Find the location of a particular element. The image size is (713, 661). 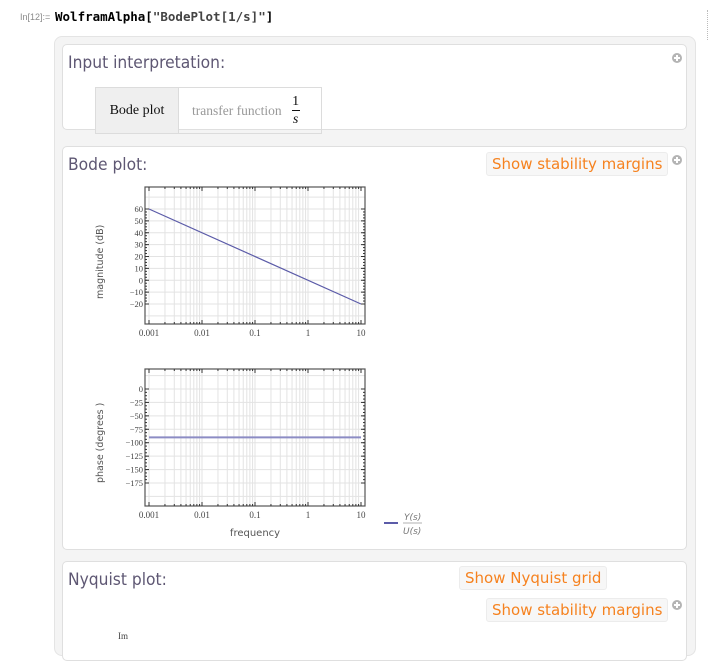

y-tick-label: −10 is located at coordinates (136, 292).